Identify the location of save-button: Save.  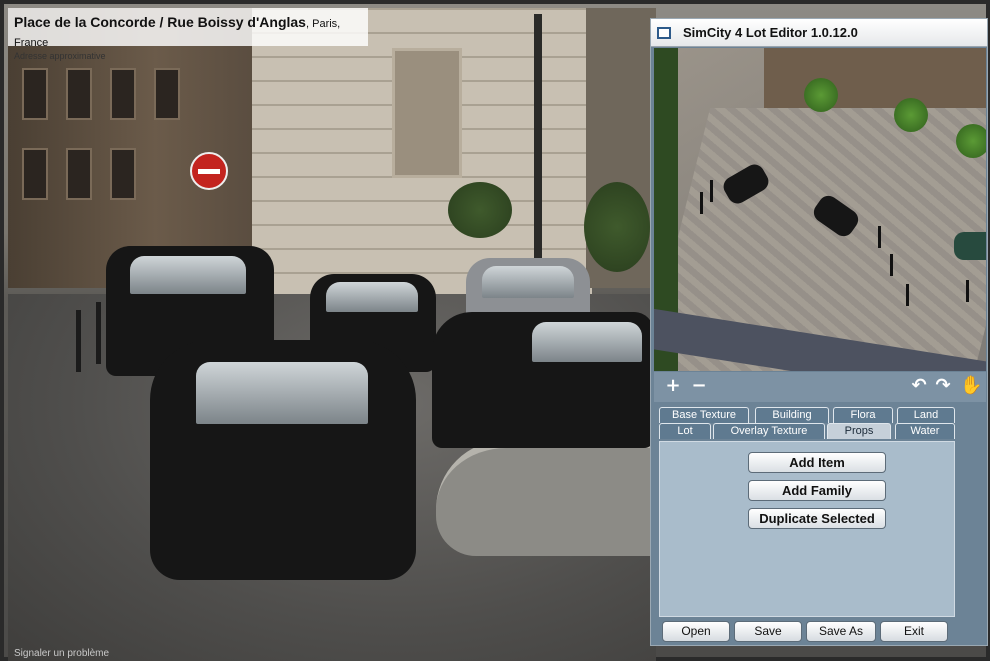
(768, 631).